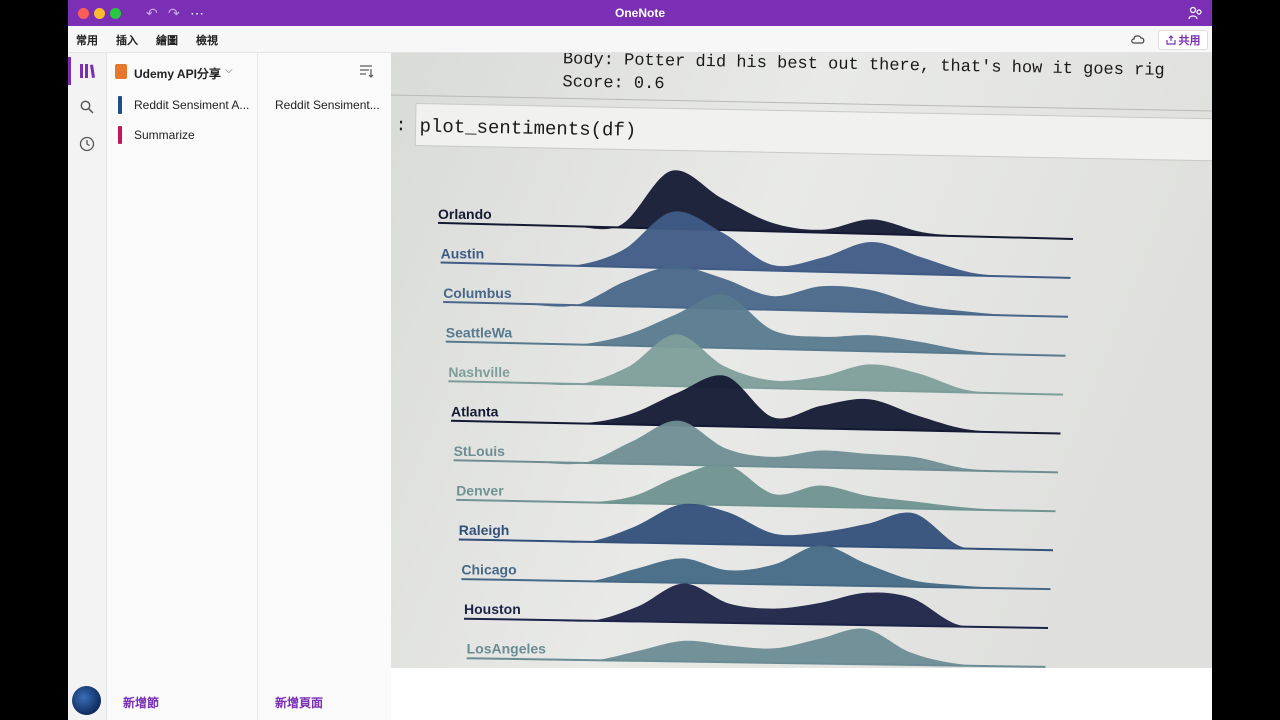  What do you see at coordinates (475, 412) in the screenshot?
I see `ridge-label: Atlanta` at bounding box center [475, 412].